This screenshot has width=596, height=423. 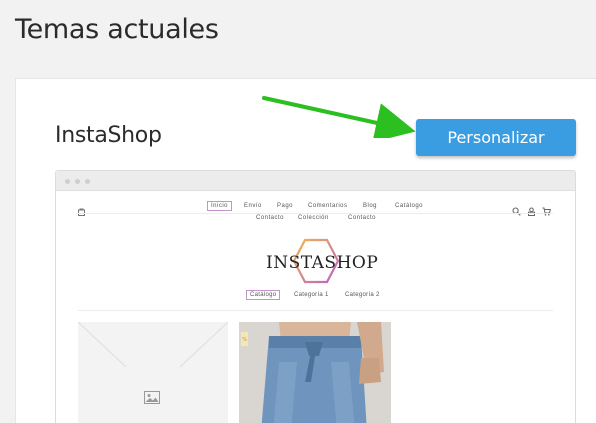 I want to click on preview-category-tab: Categoría 2, so click(x=362, y=295).